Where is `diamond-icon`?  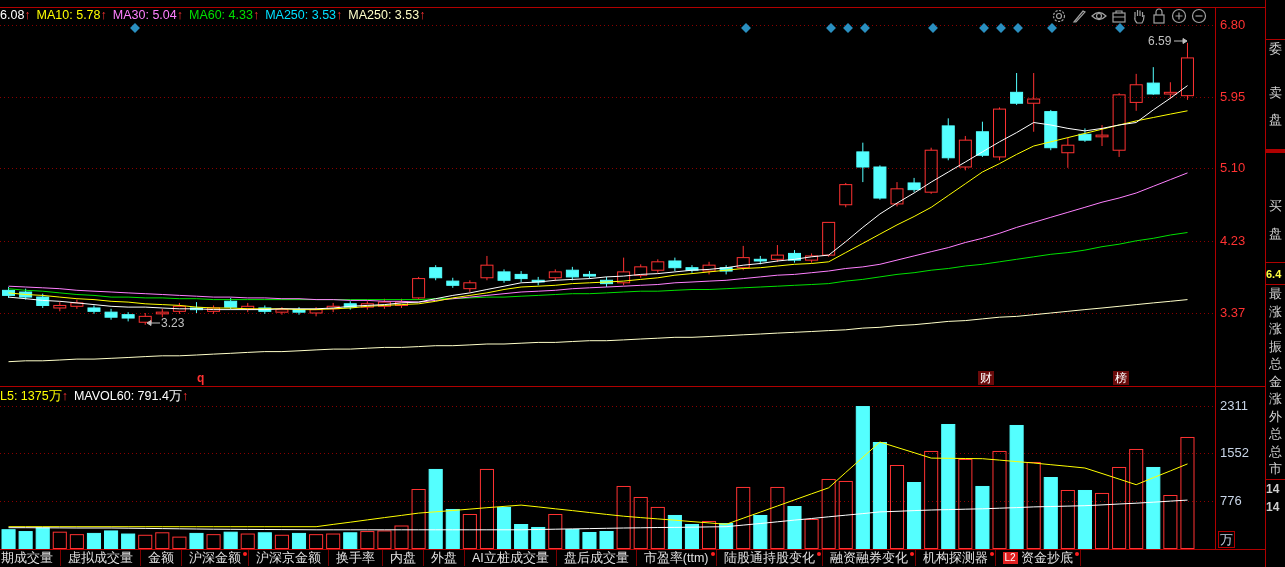
diamond-icon is located at coordinates (746, 28).